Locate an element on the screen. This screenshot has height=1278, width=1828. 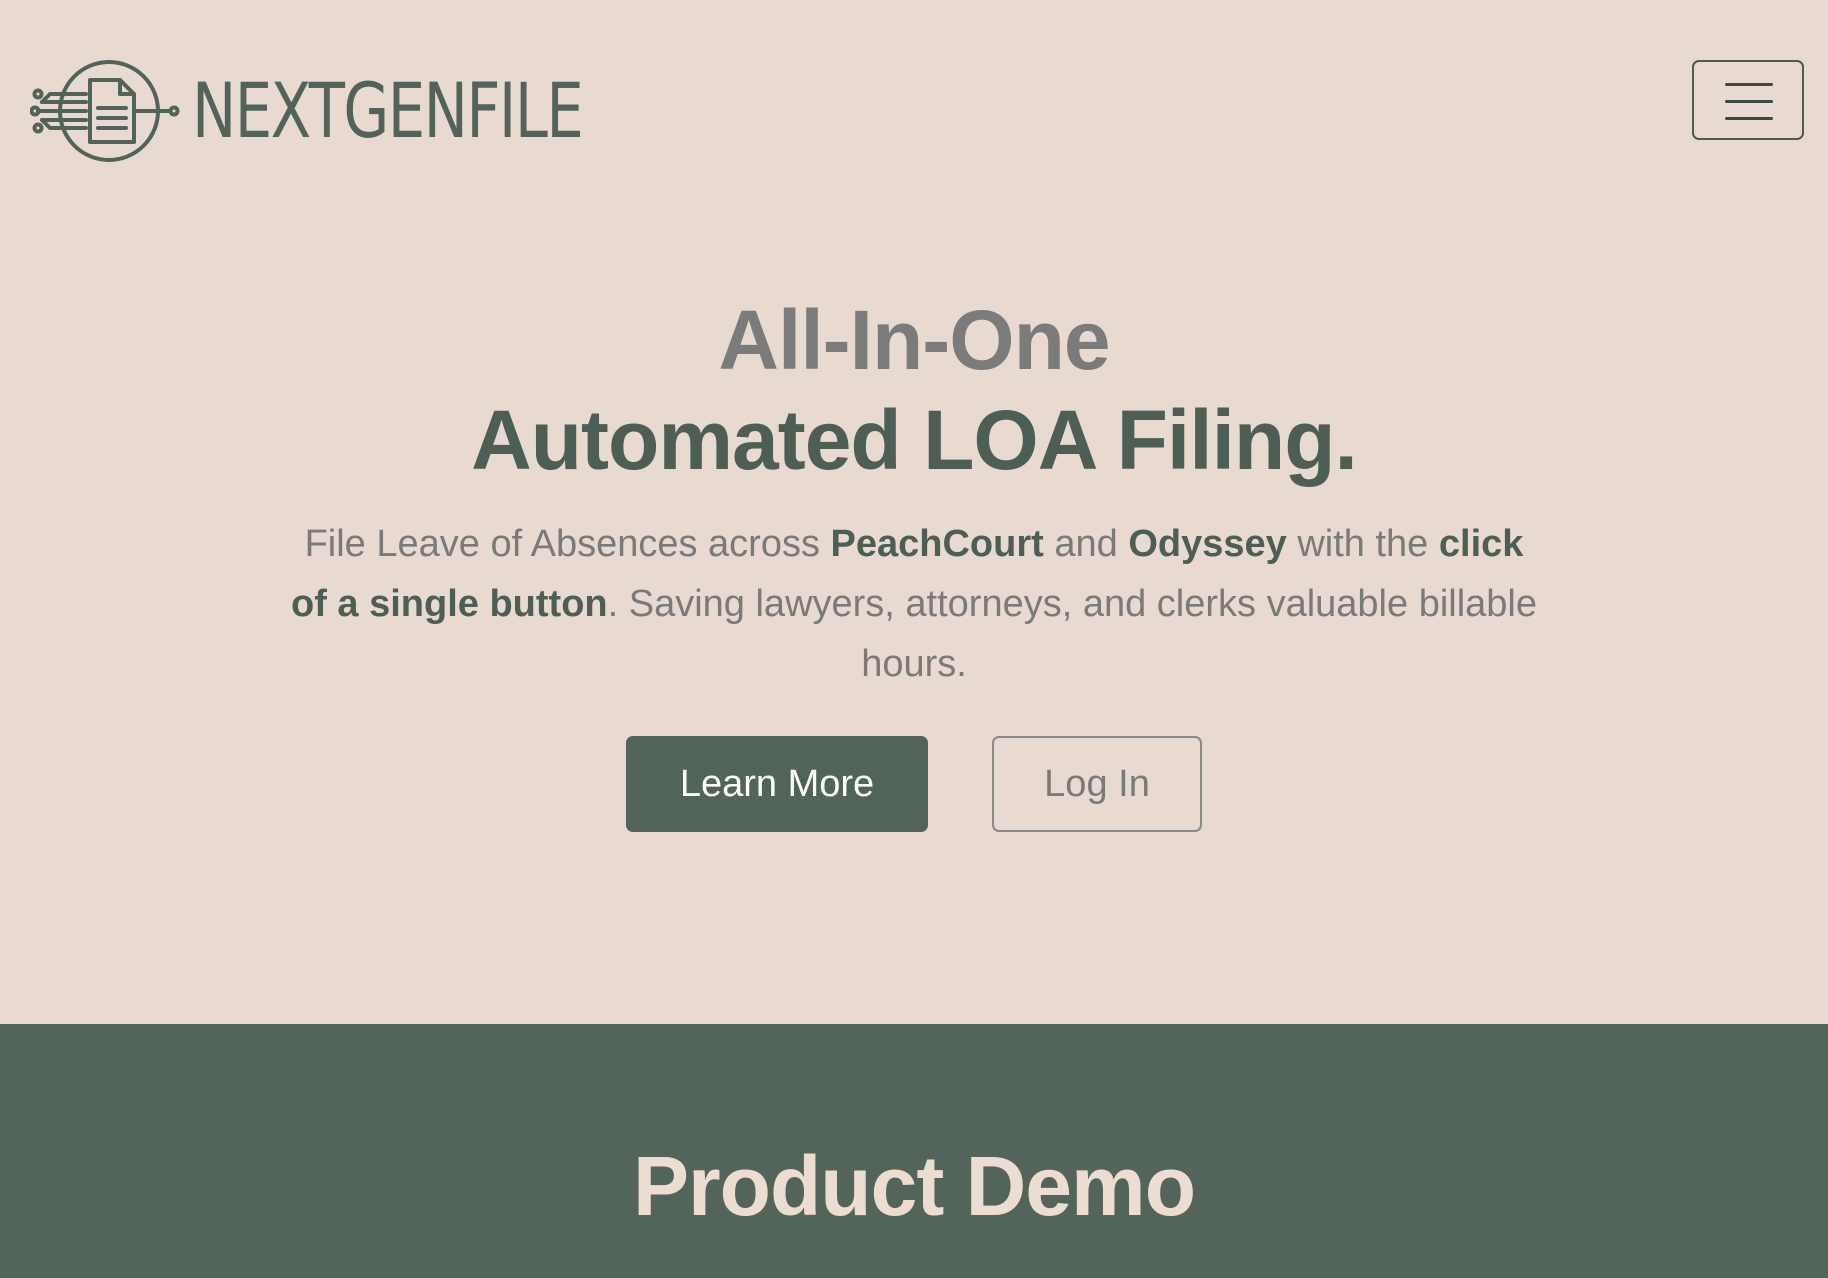
subtitle-odyssey: Odyssey is located at coordinates (1207, 544).